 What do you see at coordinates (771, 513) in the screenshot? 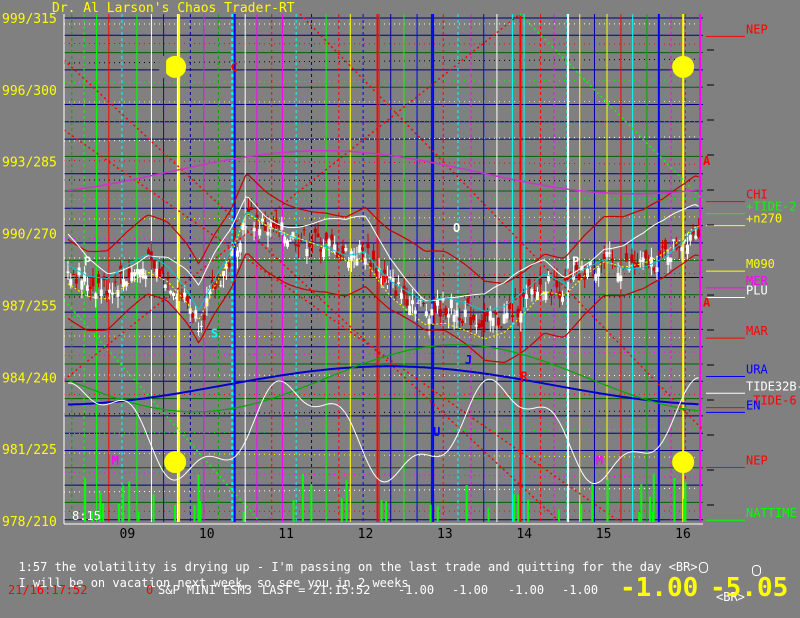
I see `legend-label: NATTIME` at bounding box center [771, 513].